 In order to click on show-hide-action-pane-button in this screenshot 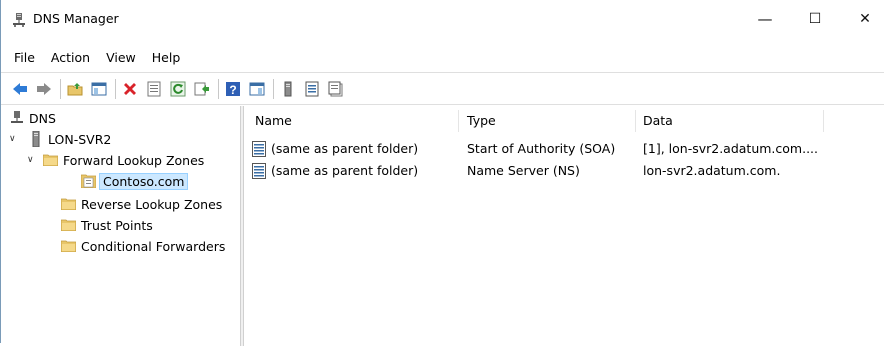, I will do `click(257, 89)`.